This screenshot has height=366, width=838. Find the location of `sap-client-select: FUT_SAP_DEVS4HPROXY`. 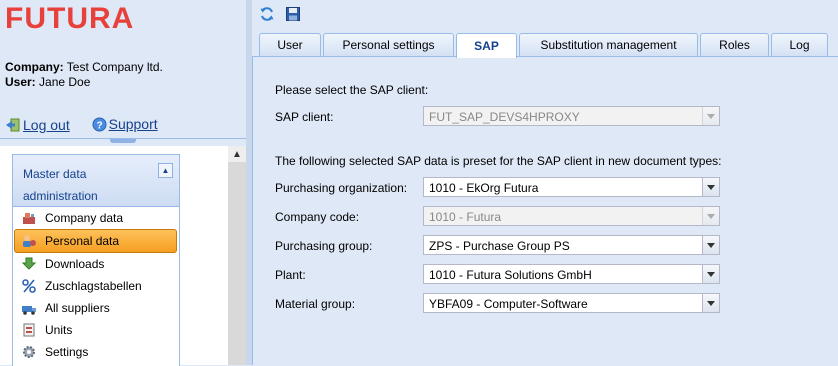

sap-client-select: FUT_SAP_DEVS4HPROXY is located at coordinates (571, 116).